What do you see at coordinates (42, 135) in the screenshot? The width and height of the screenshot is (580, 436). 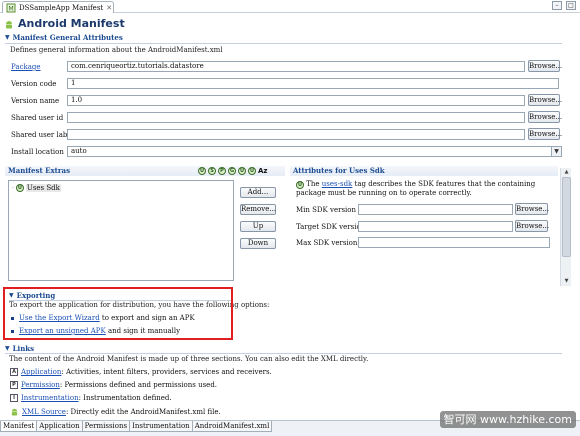 I see `field-label: Shared user label` at bounding box center [42, 135].